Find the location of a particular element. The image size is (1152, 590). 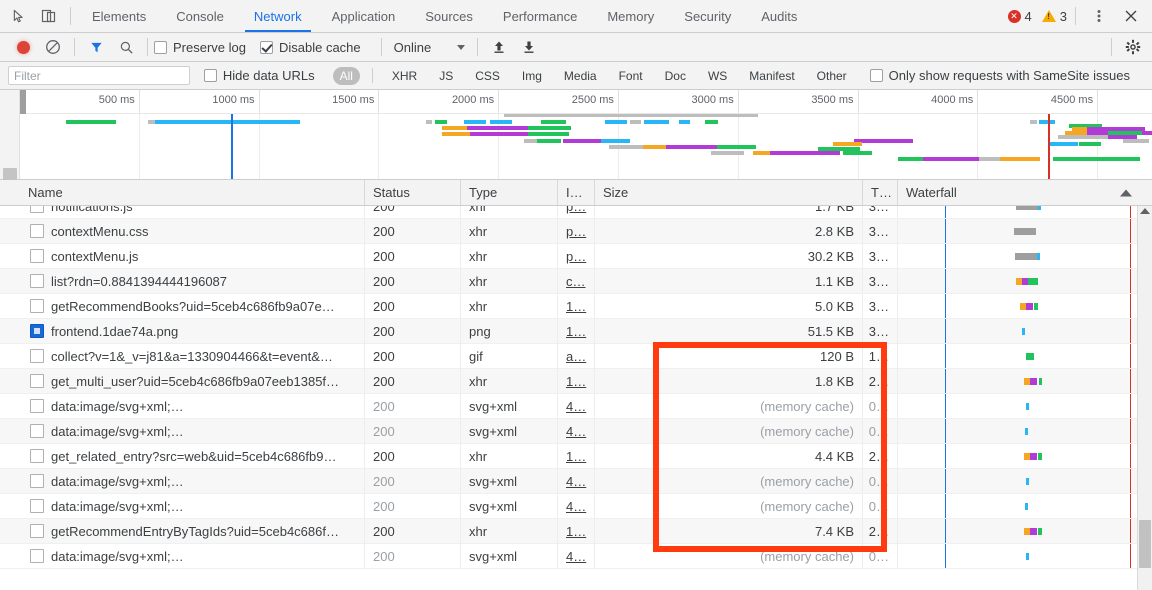

cell-name: contextMenu.css is located at coordinates (192, 231).